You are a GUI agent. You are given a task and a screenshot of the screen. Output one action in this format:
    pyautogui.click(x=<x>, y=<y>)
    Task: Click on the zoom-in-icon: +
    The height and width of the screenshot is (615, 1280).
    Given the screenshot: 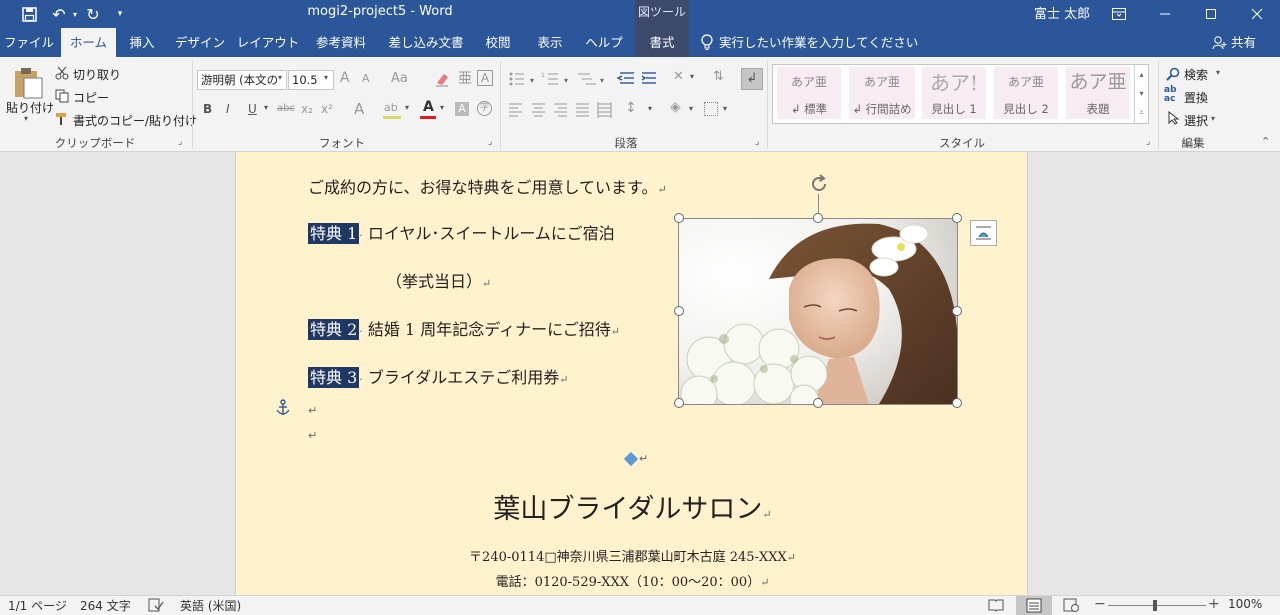 What is the action you would take?
    pyautogui.click(x=1214, y=604)
    